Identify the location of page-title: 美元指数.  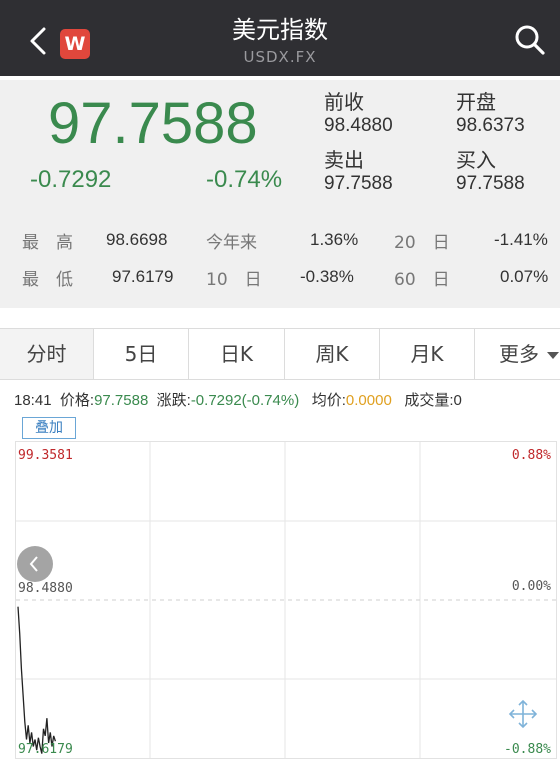
(280, 30).